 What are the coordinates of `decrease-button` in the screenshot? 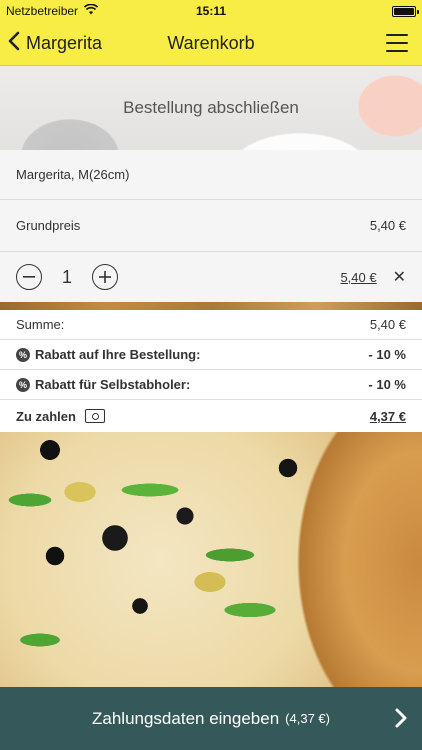 It's located at (29, 277).